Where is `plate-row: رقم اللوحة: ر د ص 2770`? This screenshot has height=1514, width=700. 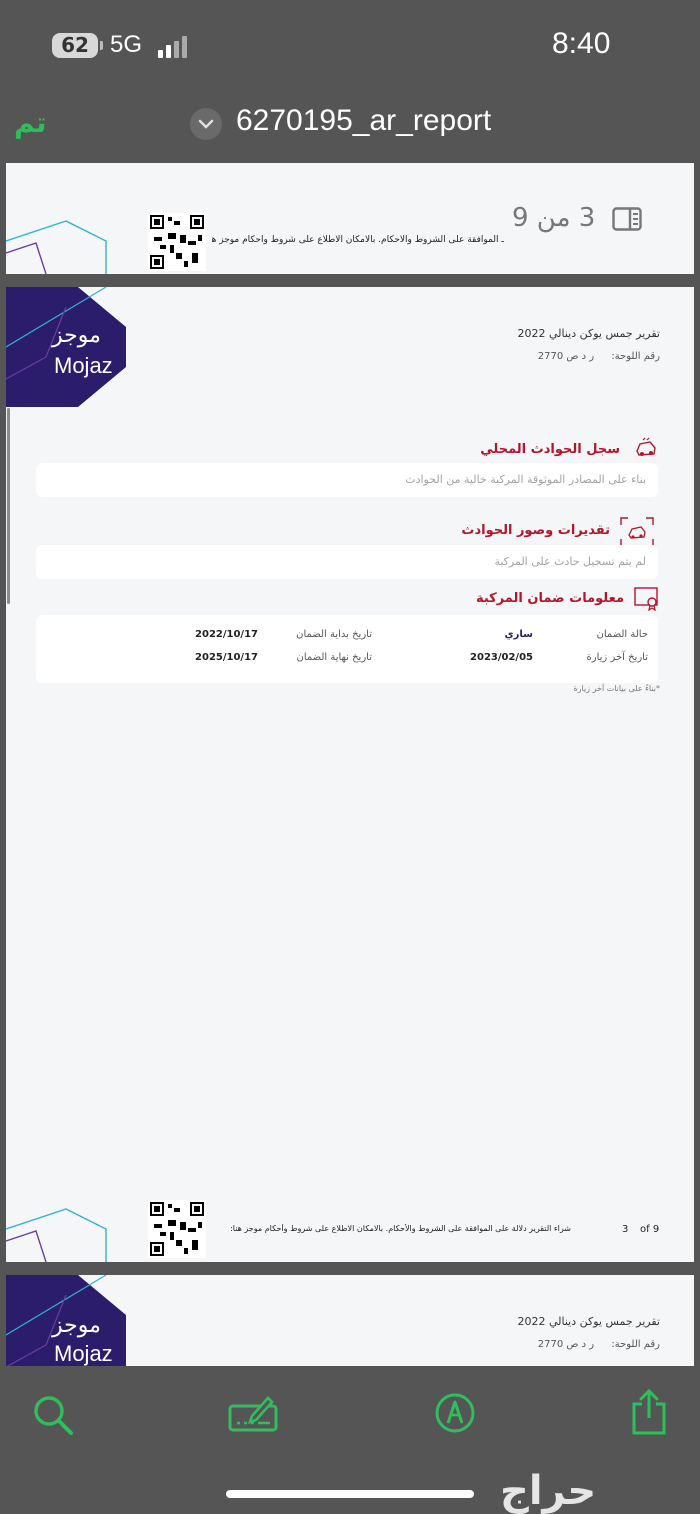
plate-row: رقم اللوحة: ر د ص 2770 is located at coordinates (599, 356).